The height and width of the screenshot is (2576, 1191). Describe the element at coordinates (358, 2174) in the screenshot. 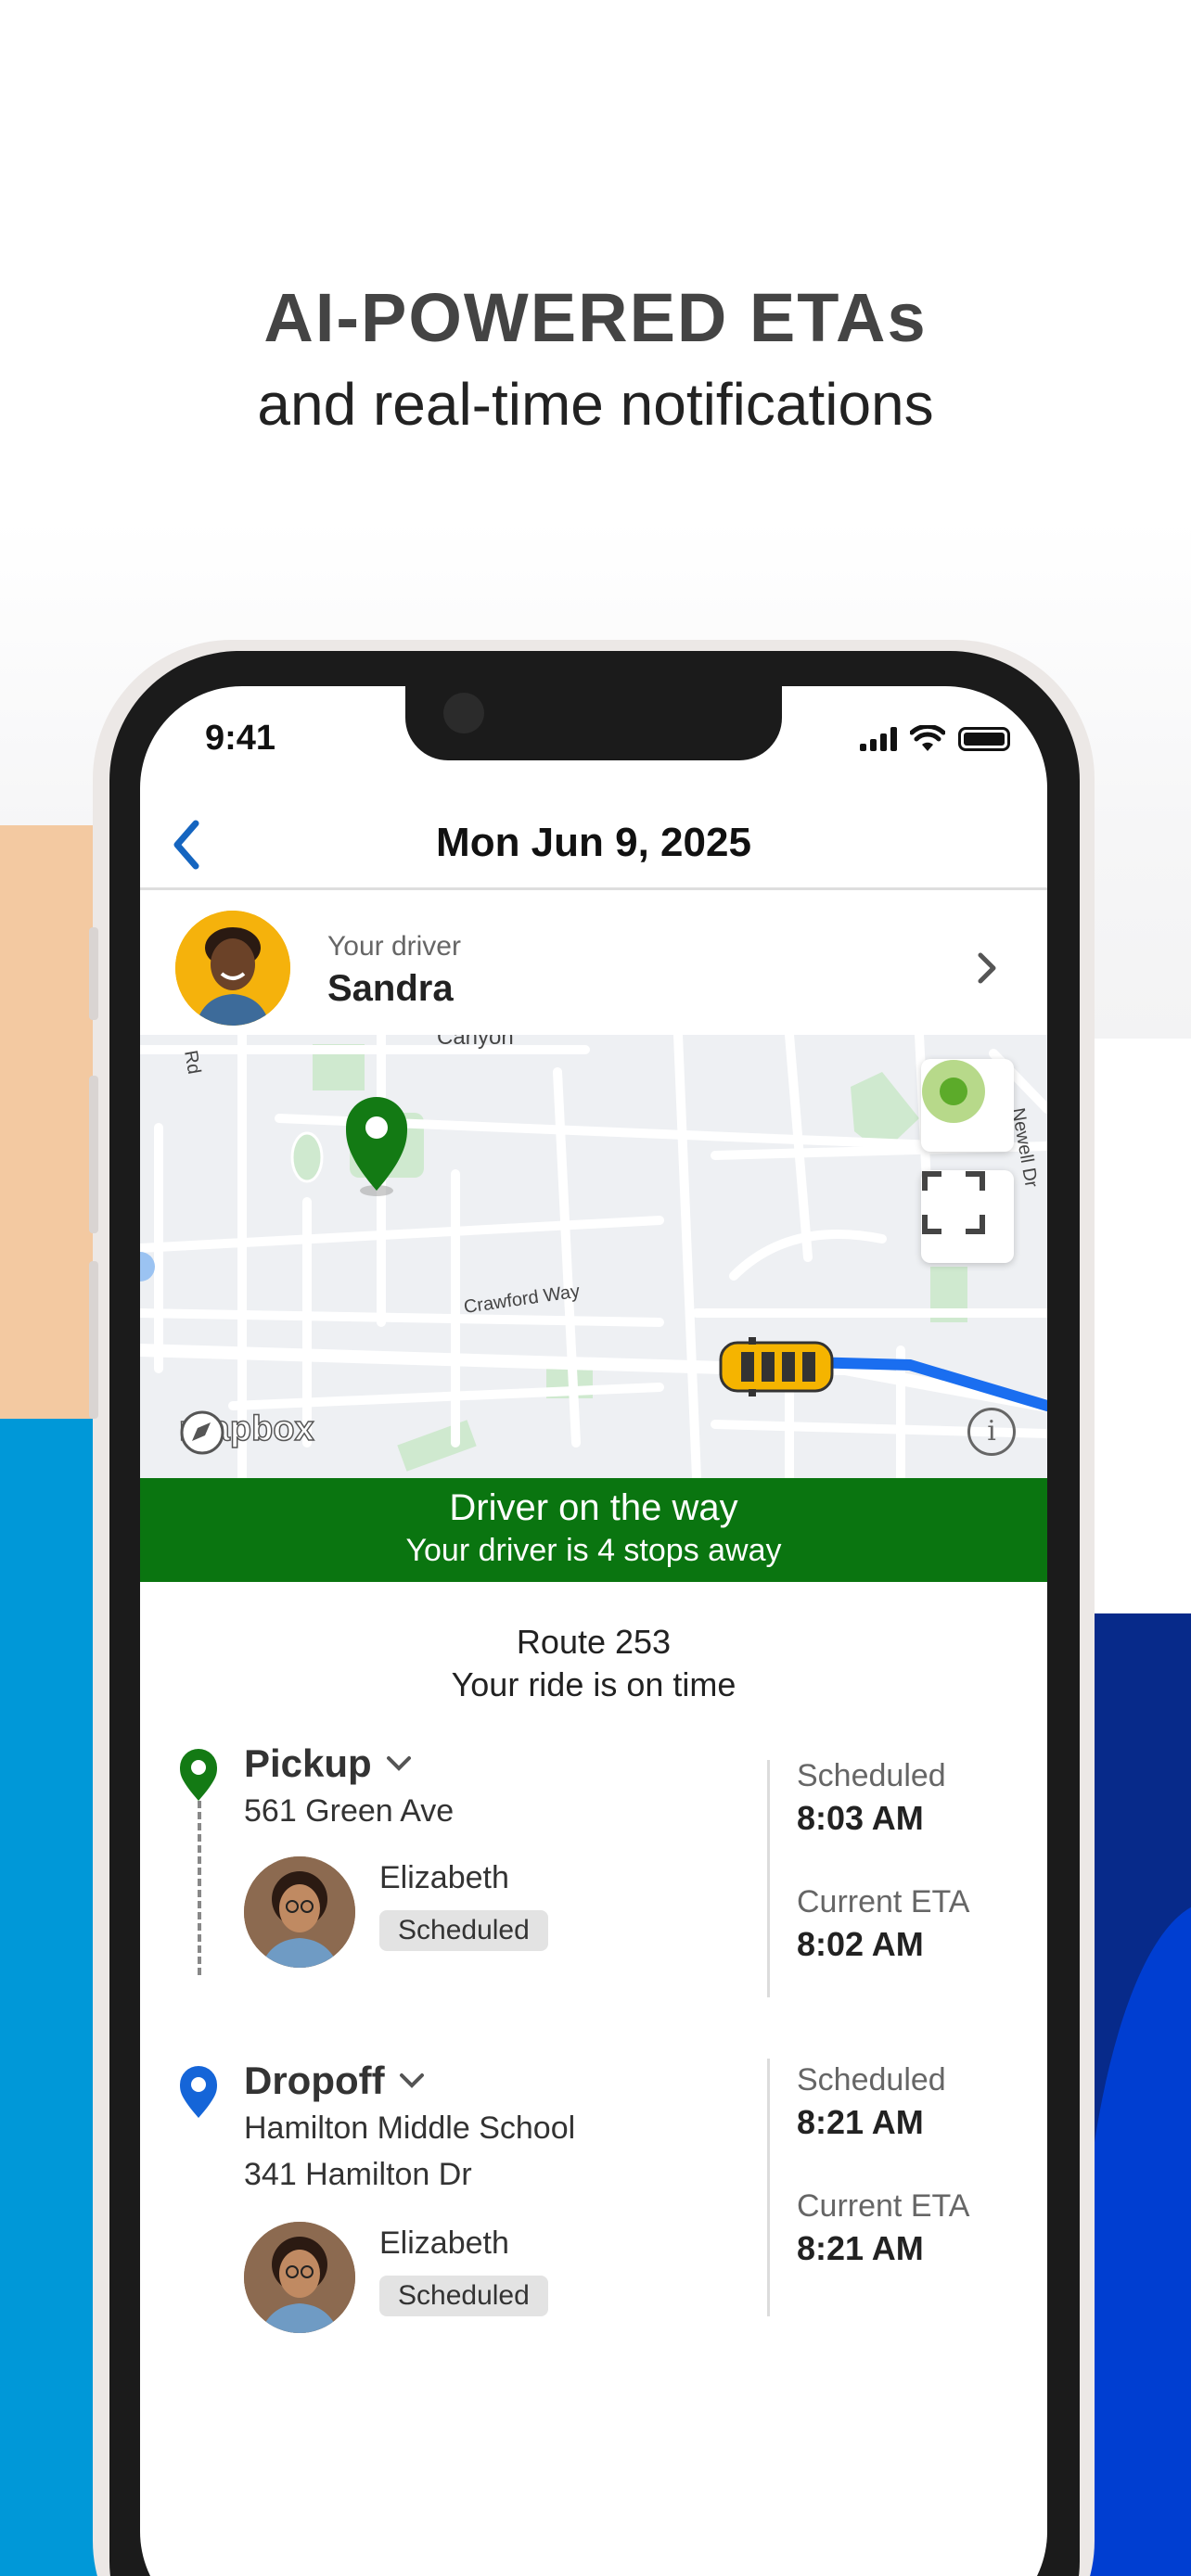

I see `stop-address: 341 Hamilton Dr` at that location.